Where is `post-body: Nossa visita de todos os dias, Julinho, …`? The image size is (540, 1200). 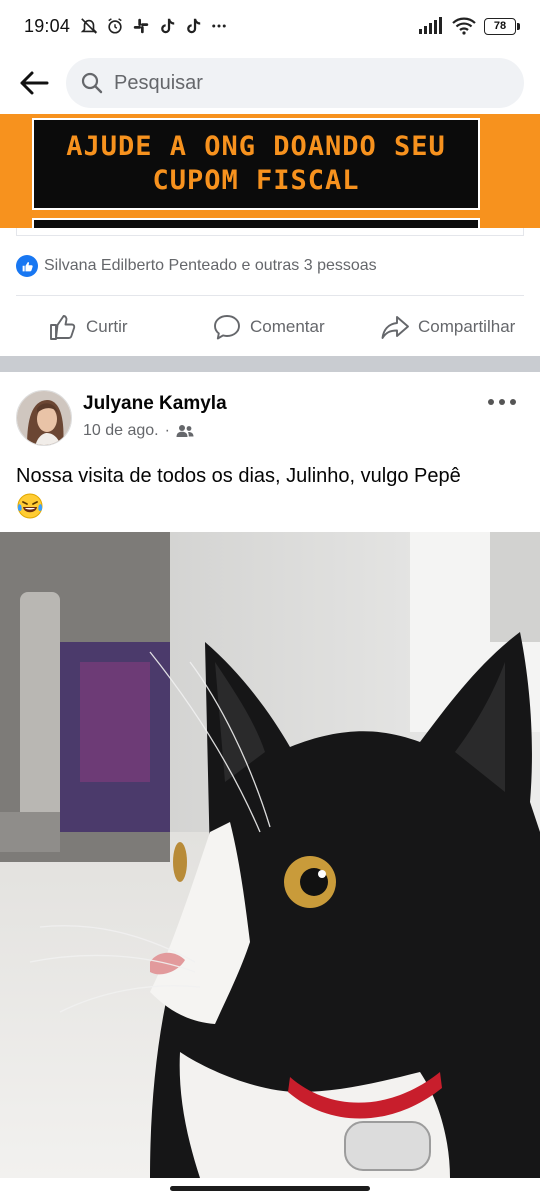
post-body: Nossa visita de todos os dias, Julinho, … is located at coordinates (238, 476).